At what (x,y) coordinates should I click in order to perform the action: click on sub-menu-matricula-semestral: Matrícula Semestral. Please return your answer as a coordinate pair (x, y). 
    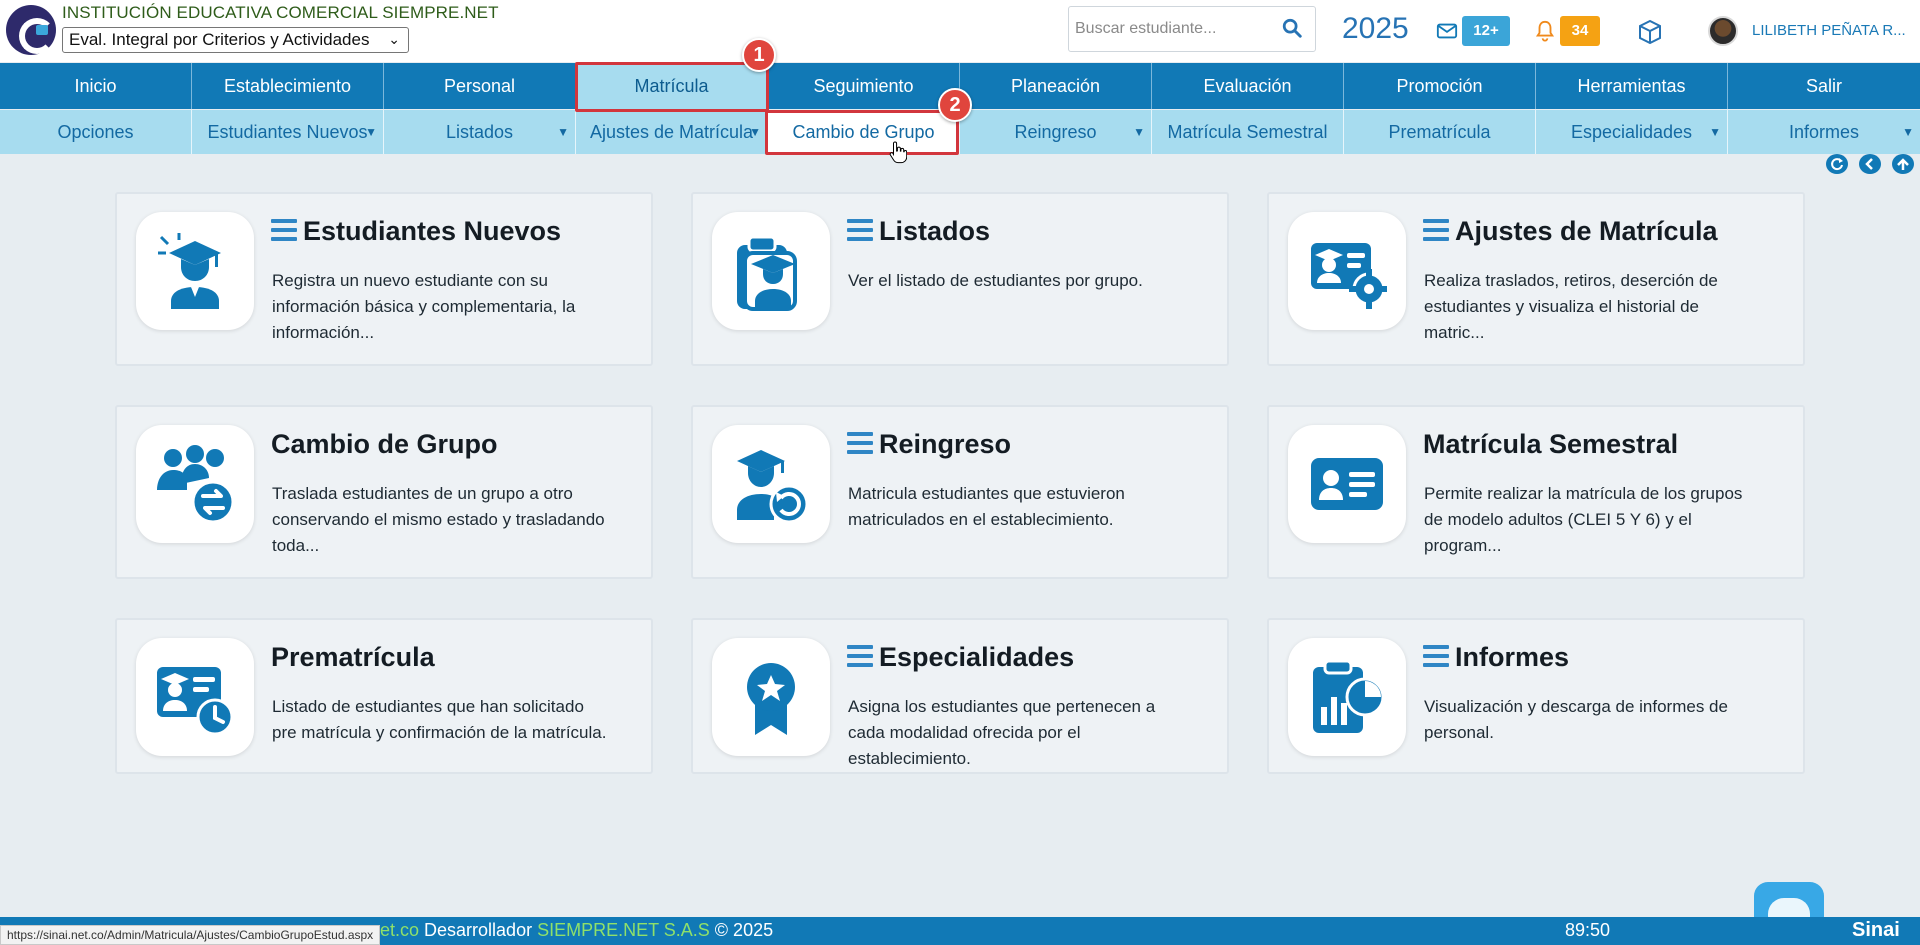
    Looking at the image, I should click on (1248, 132).